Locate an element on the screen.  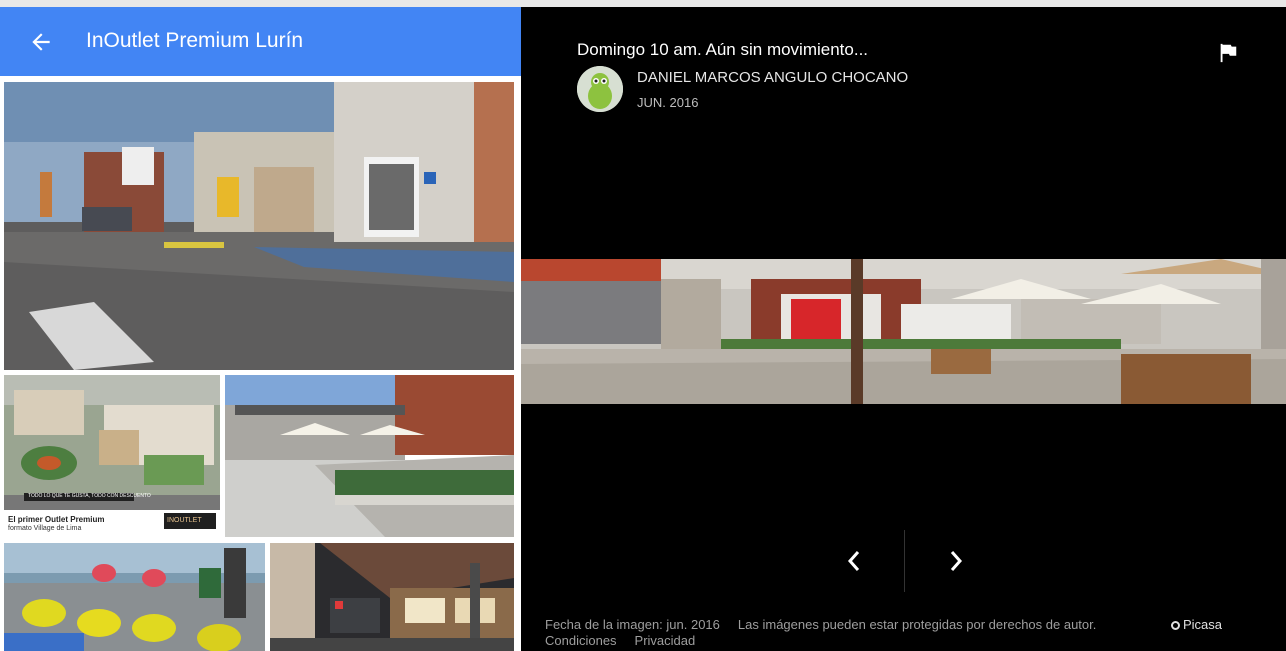
promo-banner-text: TODO LO QUE TE GUSTA, TODO CON DESCUENTO is located at coordinates (89, 496).